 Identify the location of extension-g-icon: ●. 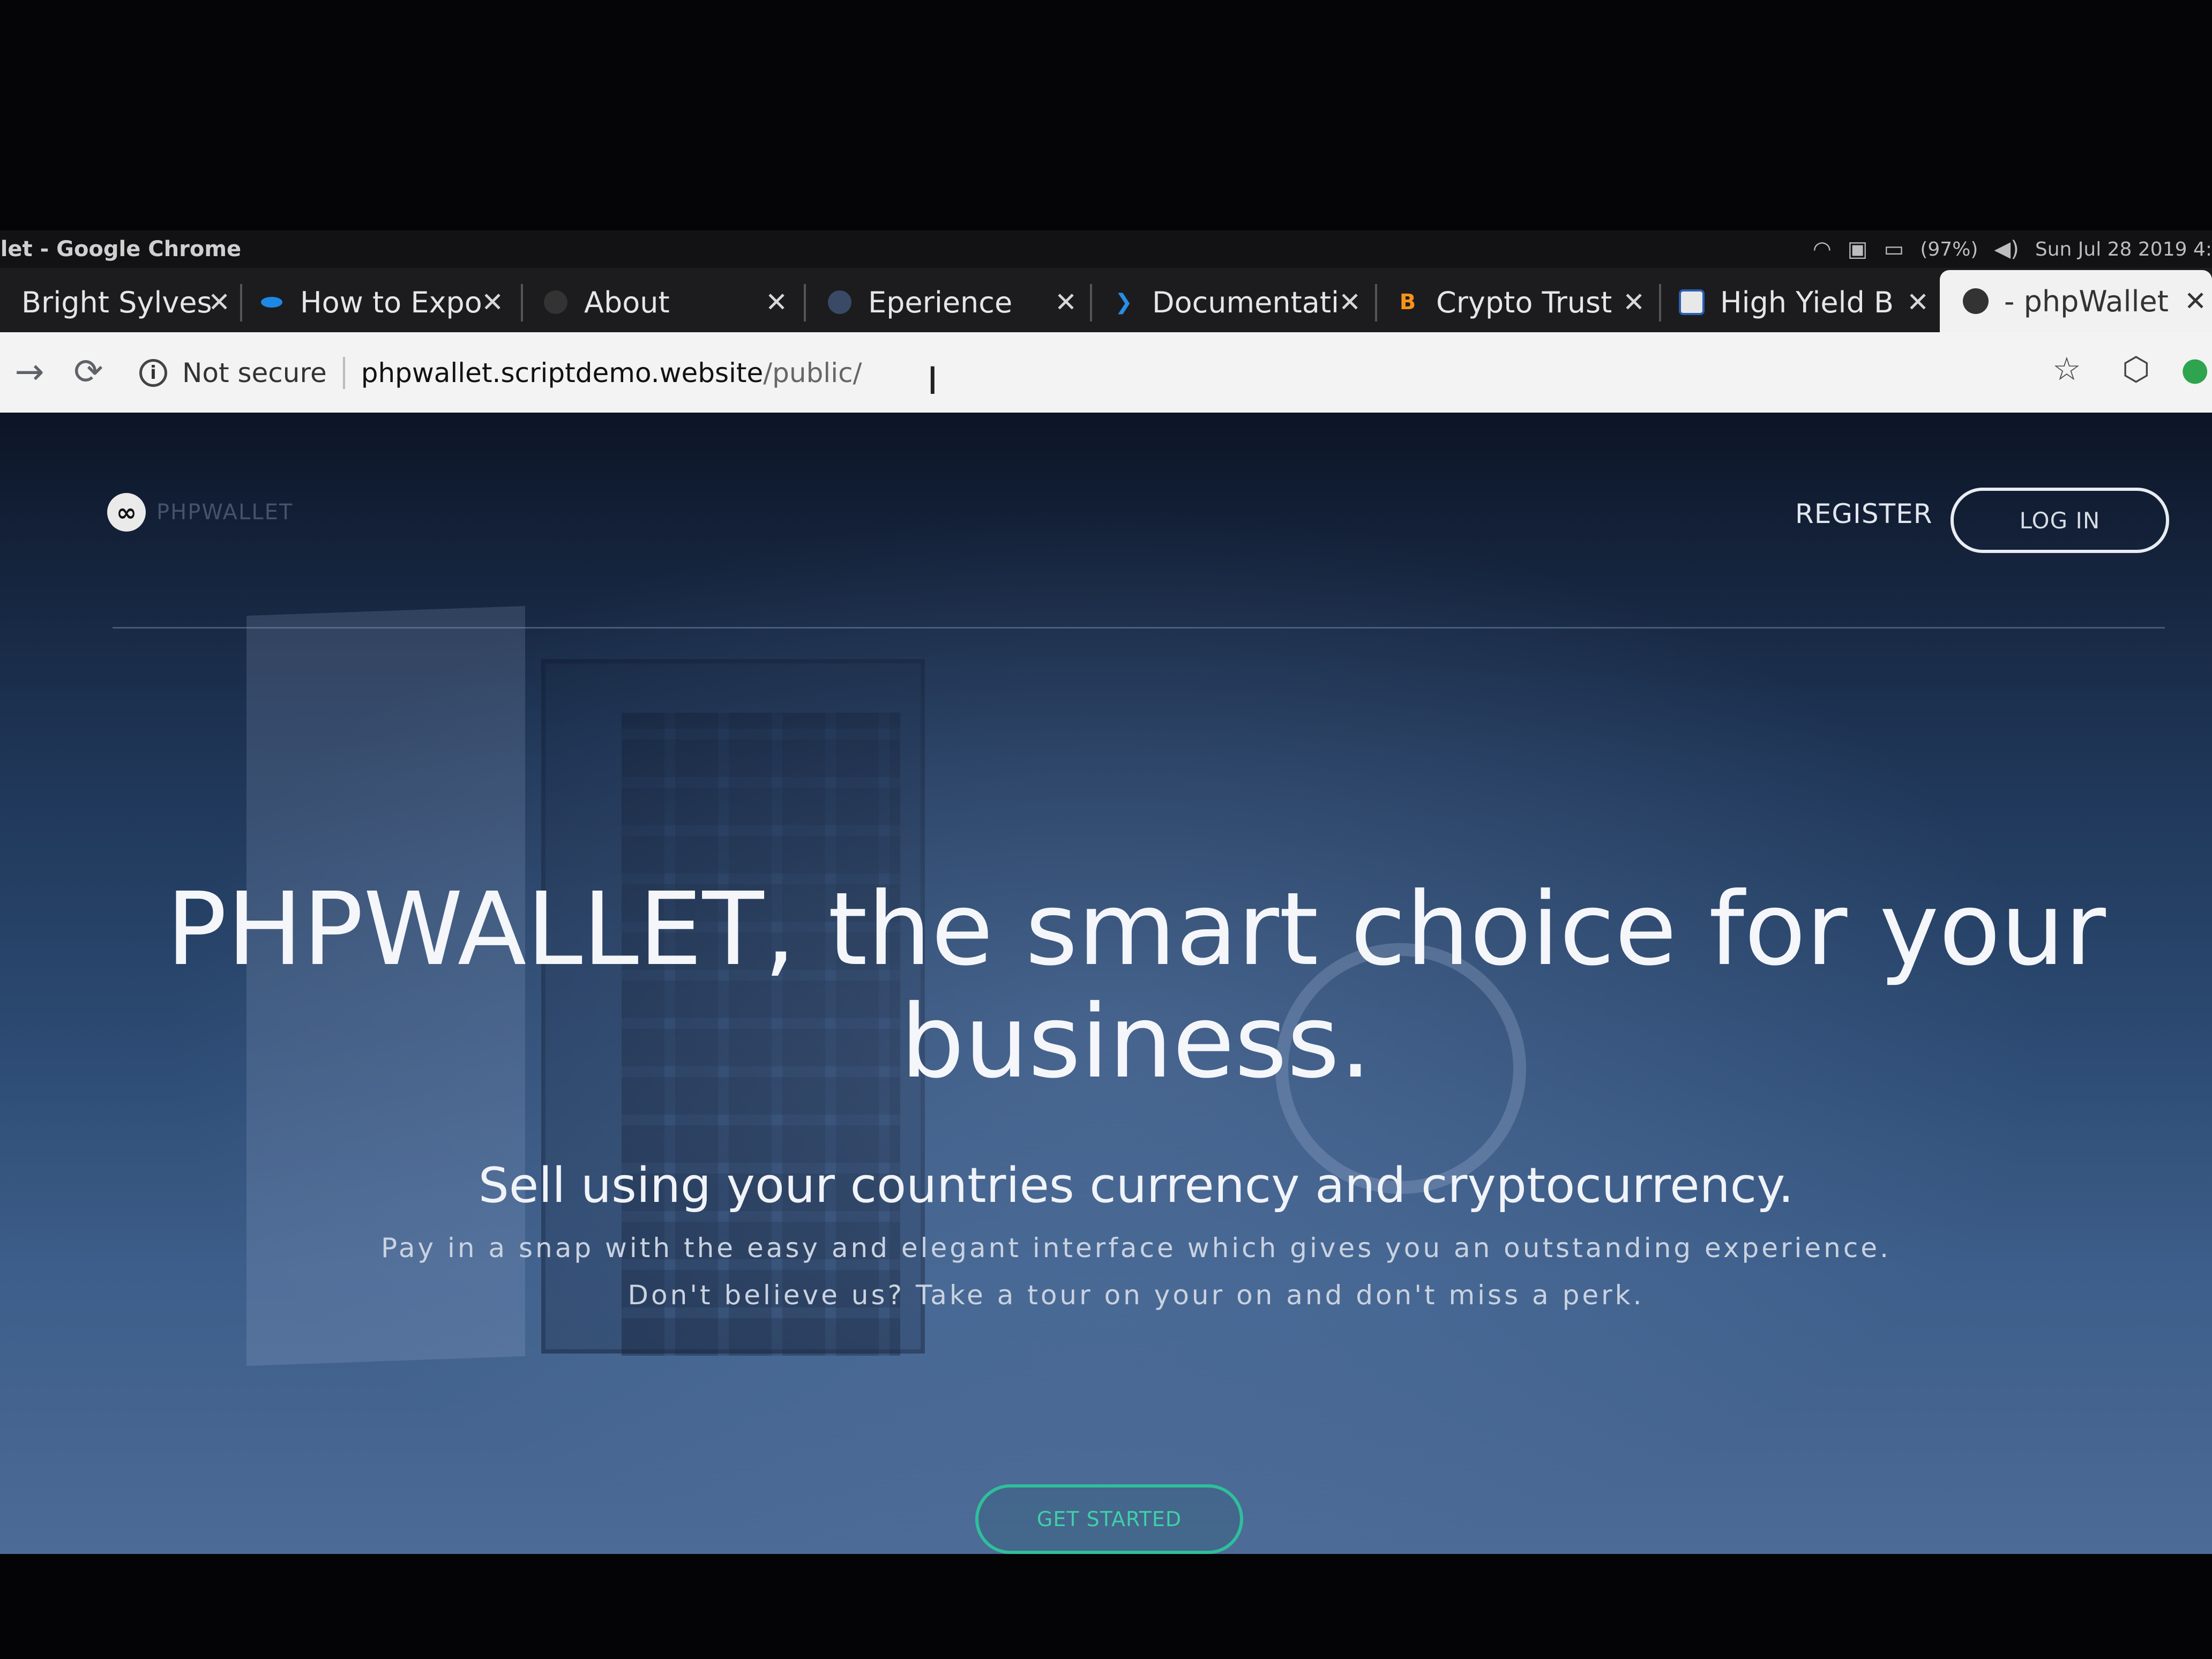
(2195, 369).